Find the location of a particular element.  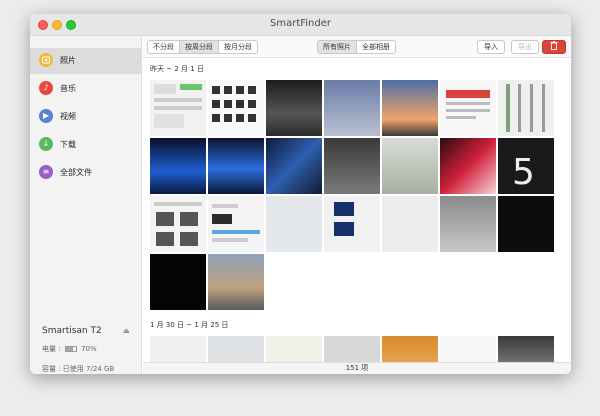

sidebar-item-all-files: ≡ 全部文件 is located at coordinates (86, 173).